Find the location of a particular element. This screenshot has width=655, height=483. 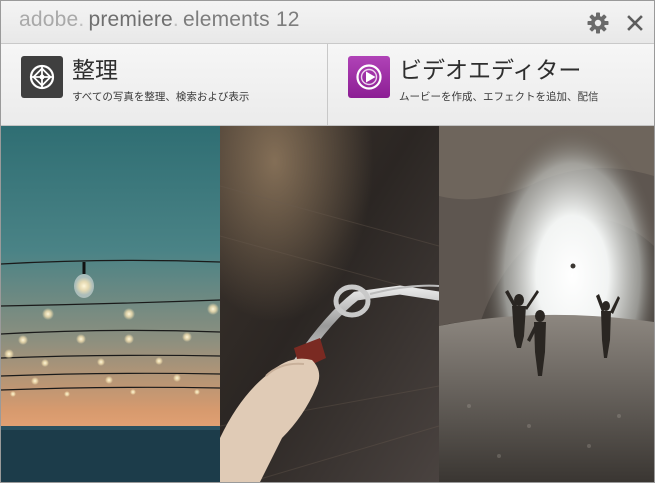

video-editor-button: ビデオエディター ムービーを作成、エフェクトを追加、配信 is located at coordinates (491, 84).